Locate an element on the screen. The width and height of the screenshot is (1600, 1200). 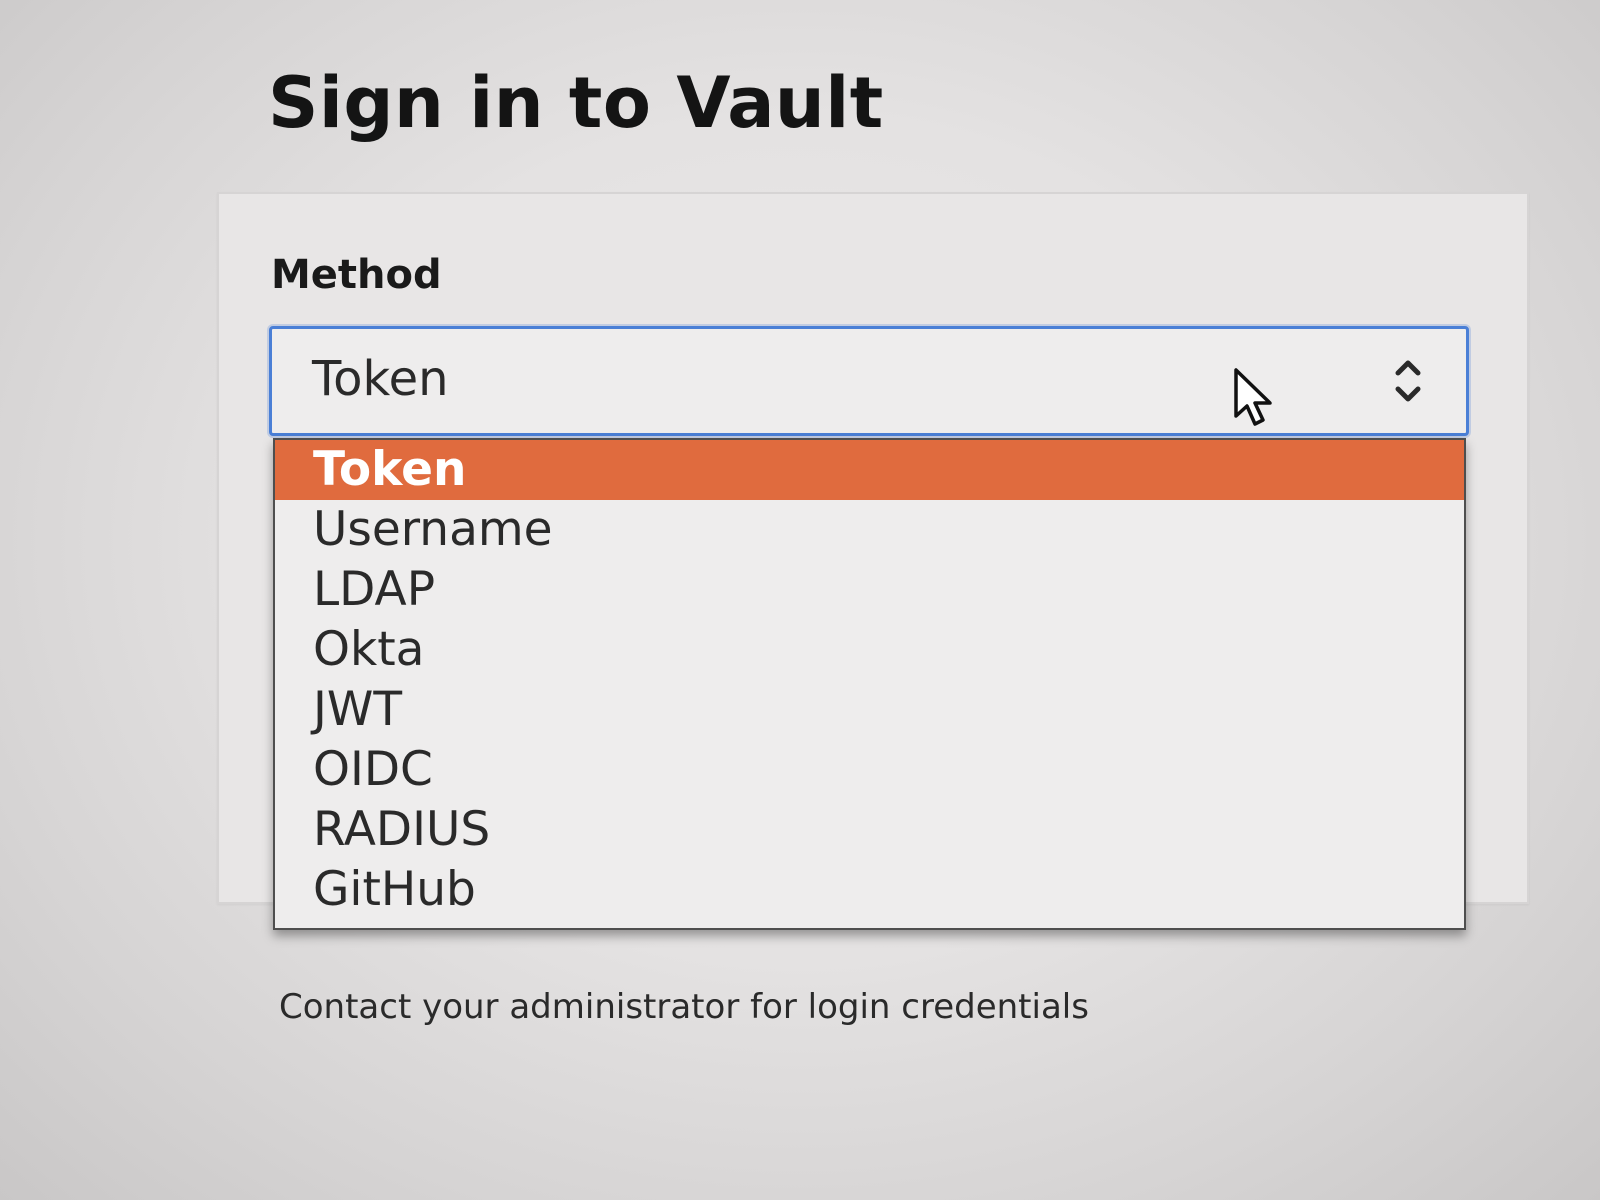
dropdown-option-oidc: OIDC is located at coordinates (869, 770).